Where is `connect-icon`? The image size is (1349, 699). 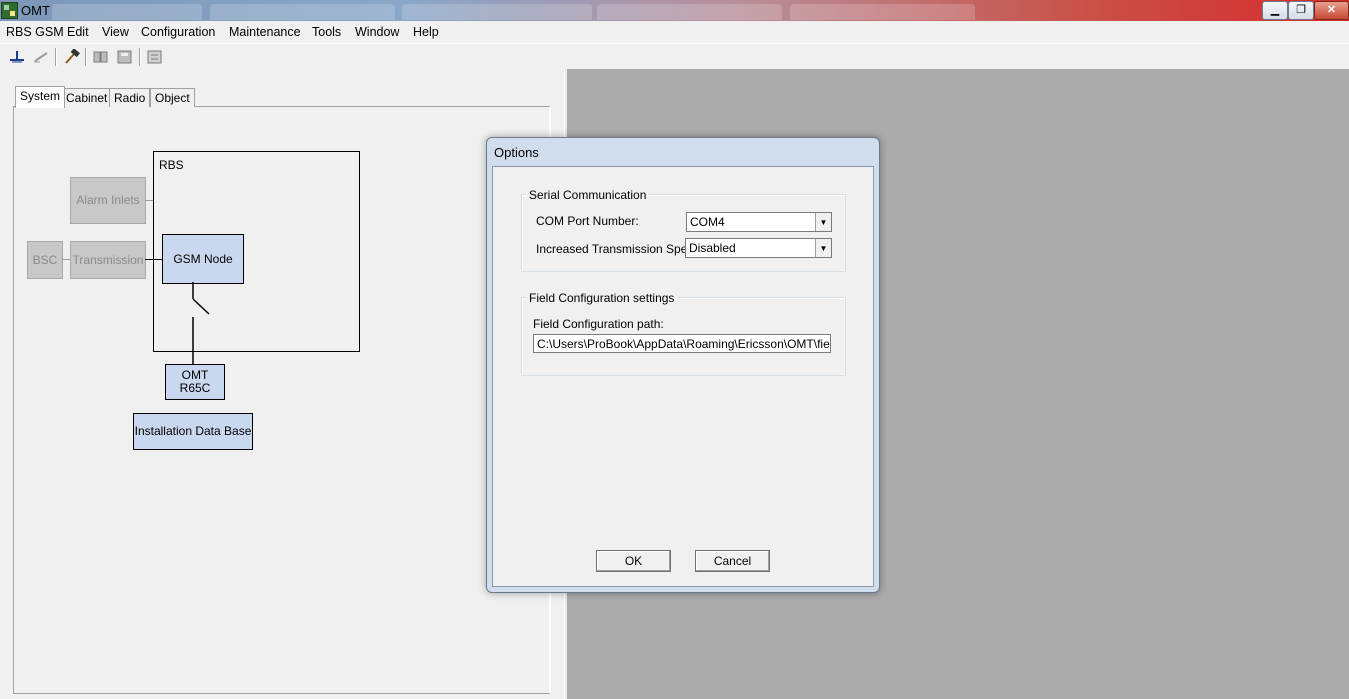
connect-icon is located at coordinates (17, 56).